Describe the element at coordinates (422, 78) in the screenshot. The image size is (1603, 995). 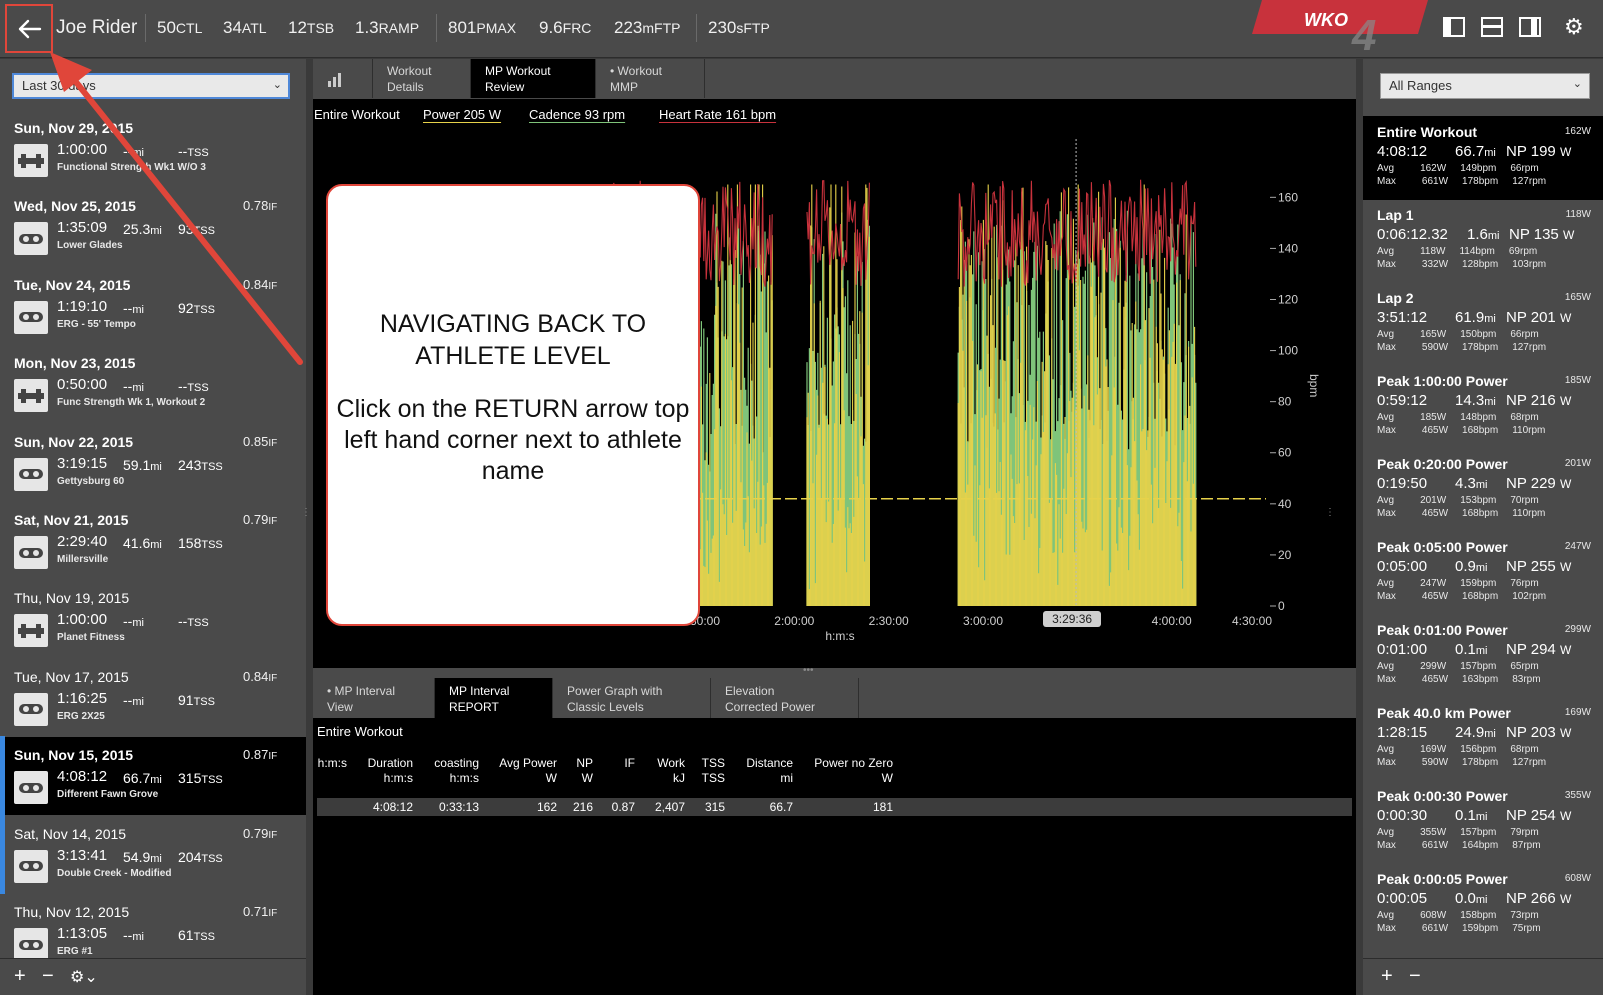
I see `tab-workout-details: Workout Details` at that location.